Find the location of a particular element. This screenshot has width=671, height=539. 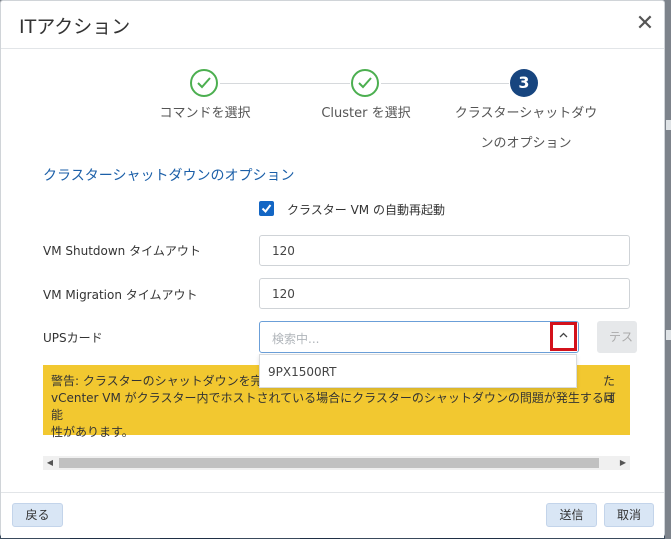

auto-restart-checkbox is located at coordinates (266, 208).